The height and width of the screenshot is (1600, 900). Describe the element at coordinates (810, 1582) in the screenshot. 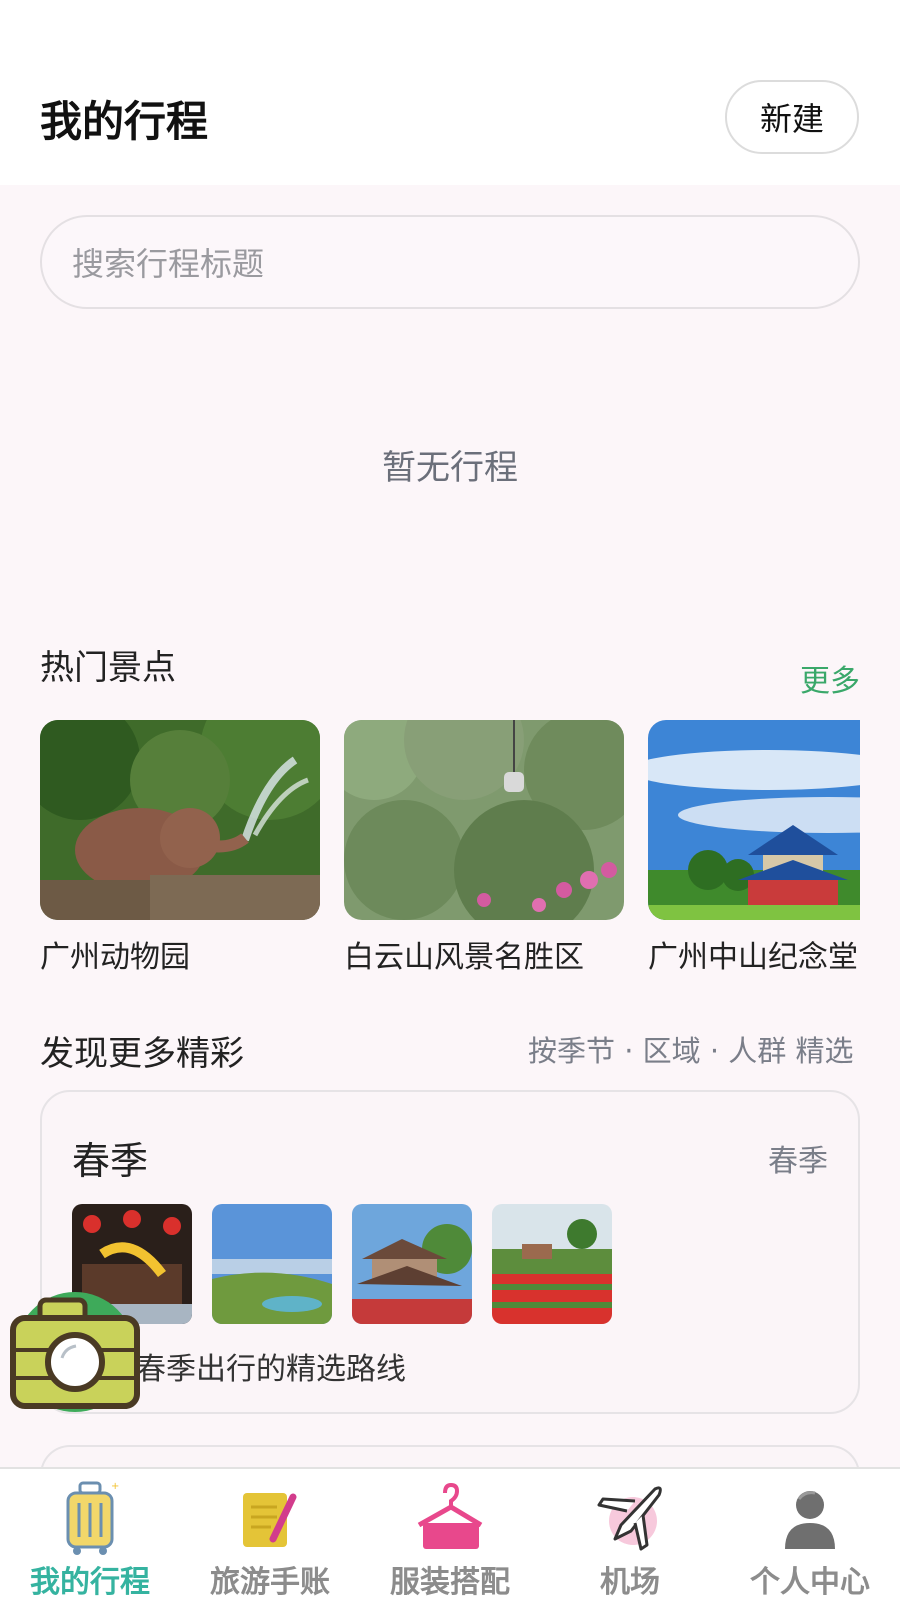

I see `tab-label: 个人中心` at that location.